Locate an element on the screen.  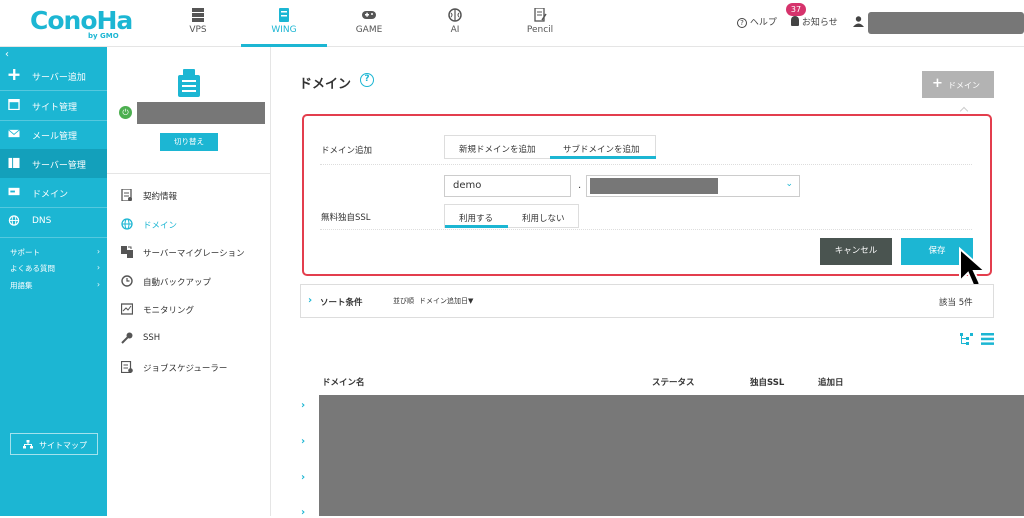
server-menu-label: ドメイン is located at coordinates (160, 226).